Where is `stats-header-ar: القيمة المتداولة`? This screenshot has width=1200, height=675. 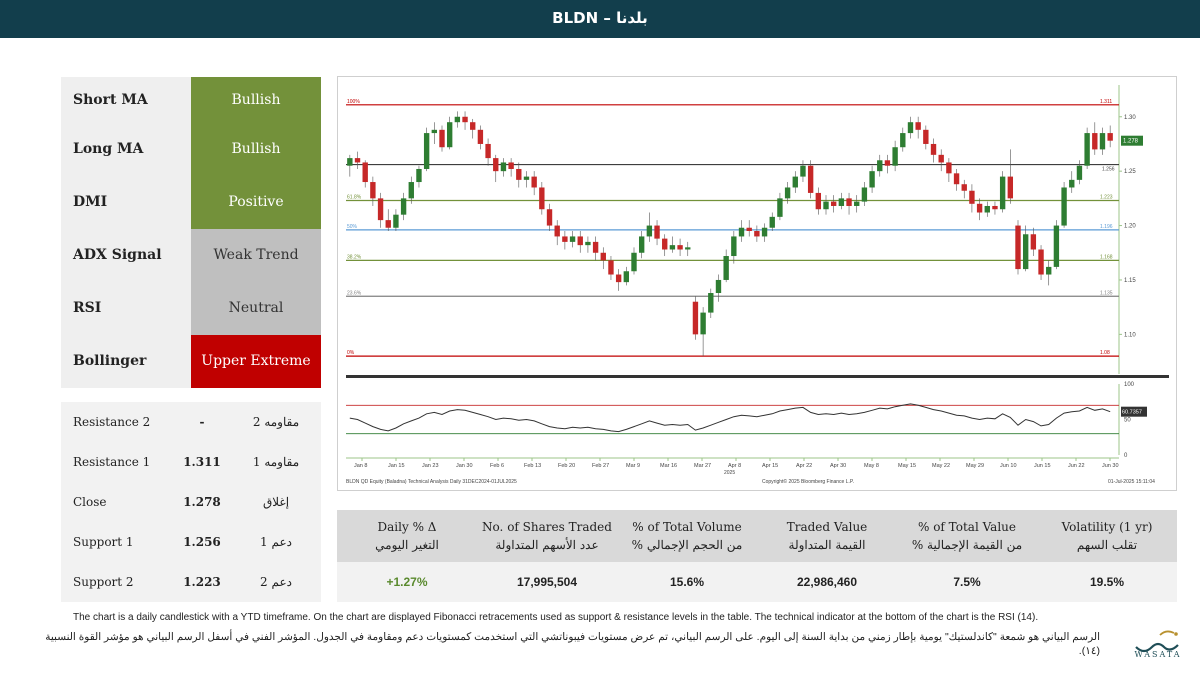
stats-header-ar: القيمة المتداولة is located at coordinates (827, 545).